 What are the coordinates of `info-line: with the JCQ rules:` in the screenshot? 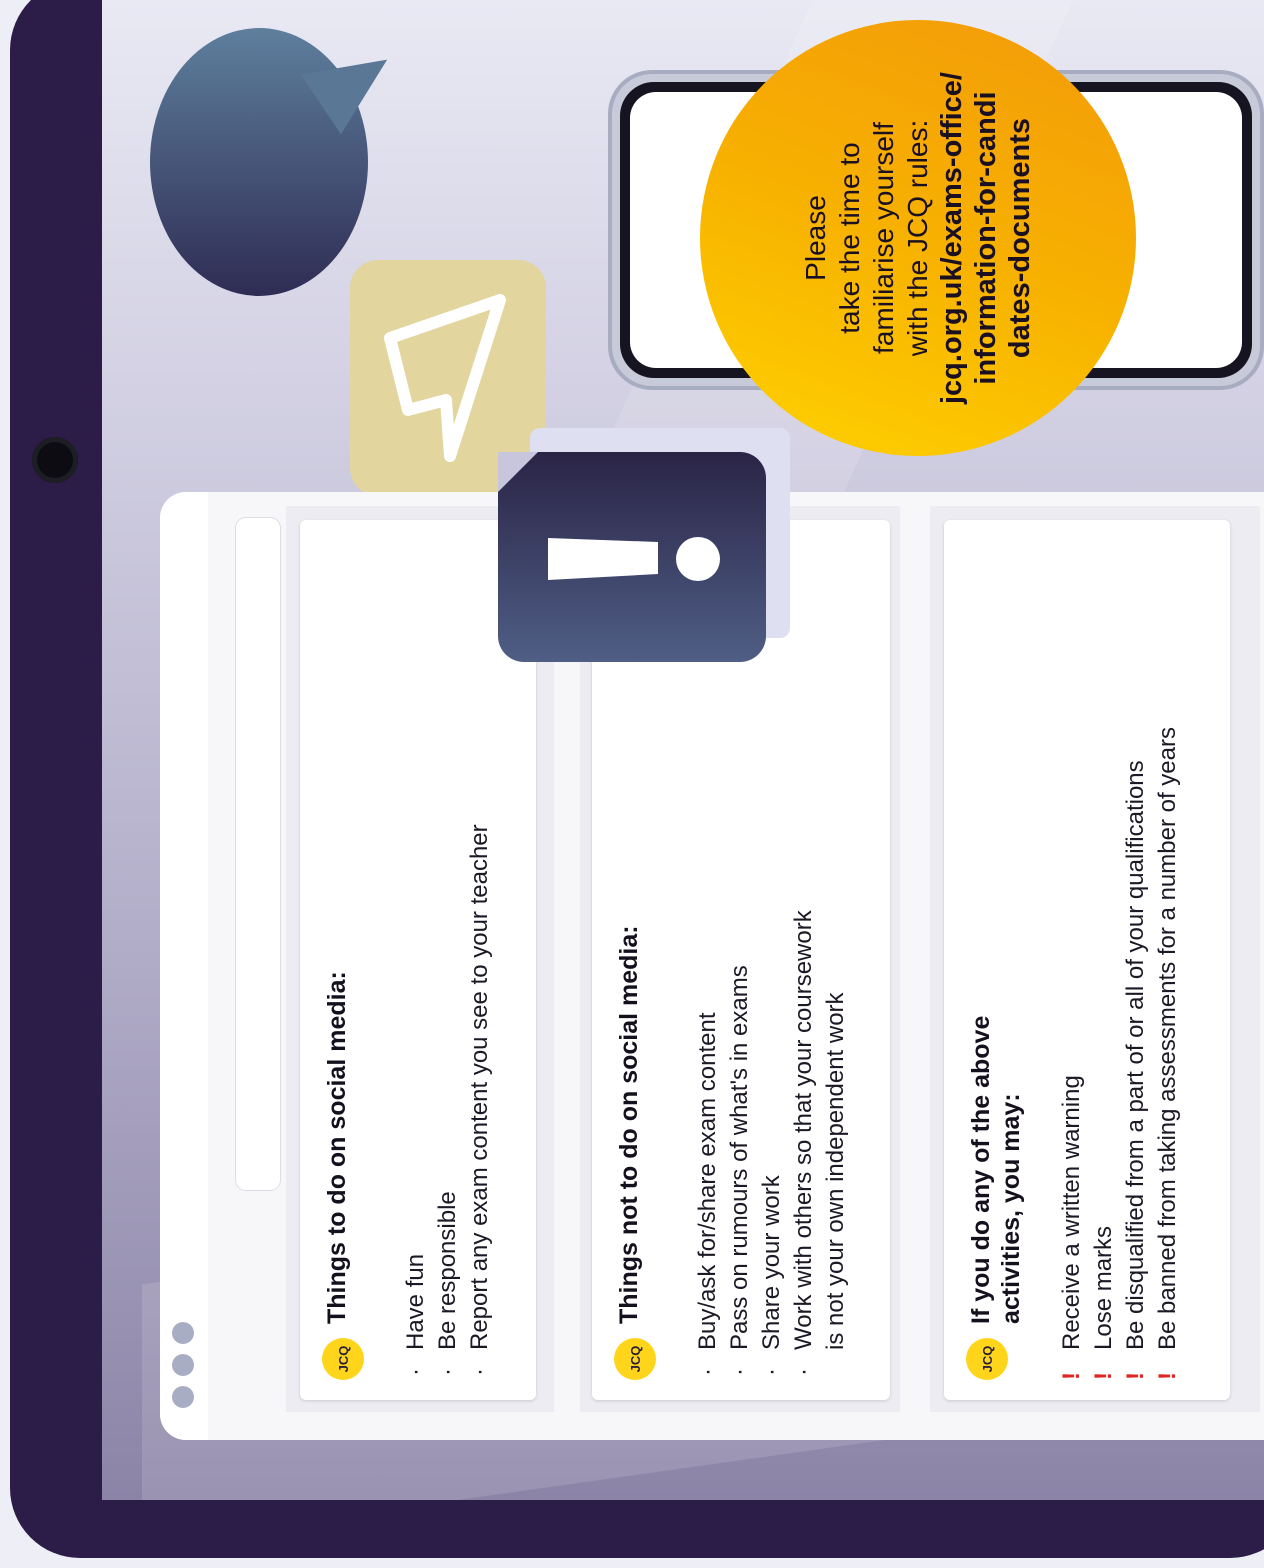 It's located at (917, 238).